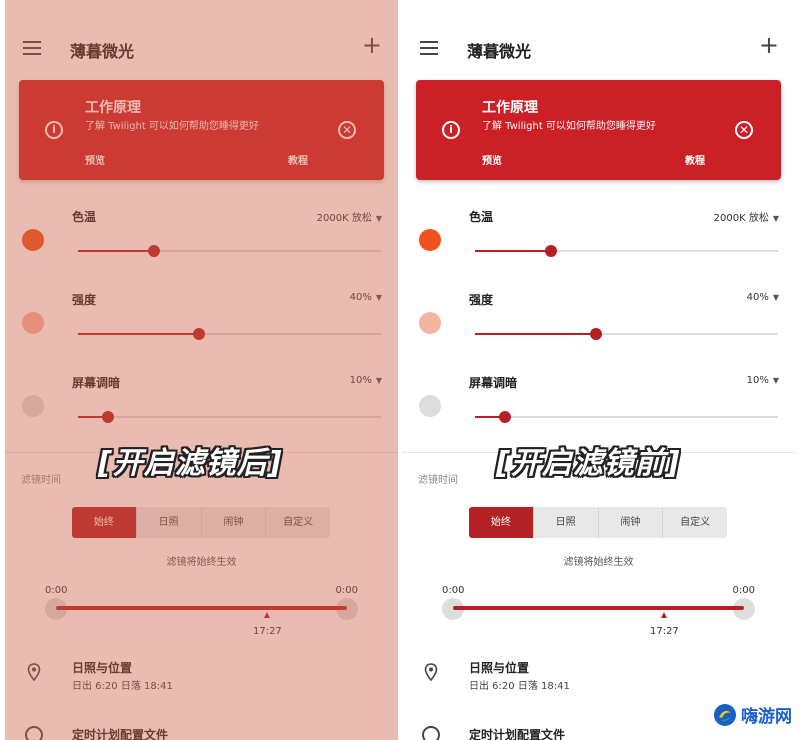 This screenshot has width=800, height=740. I want to click on status-icons: ⊖ ✱ 客 ⁂ K/s ᯤ ▭, so click(314, 6).